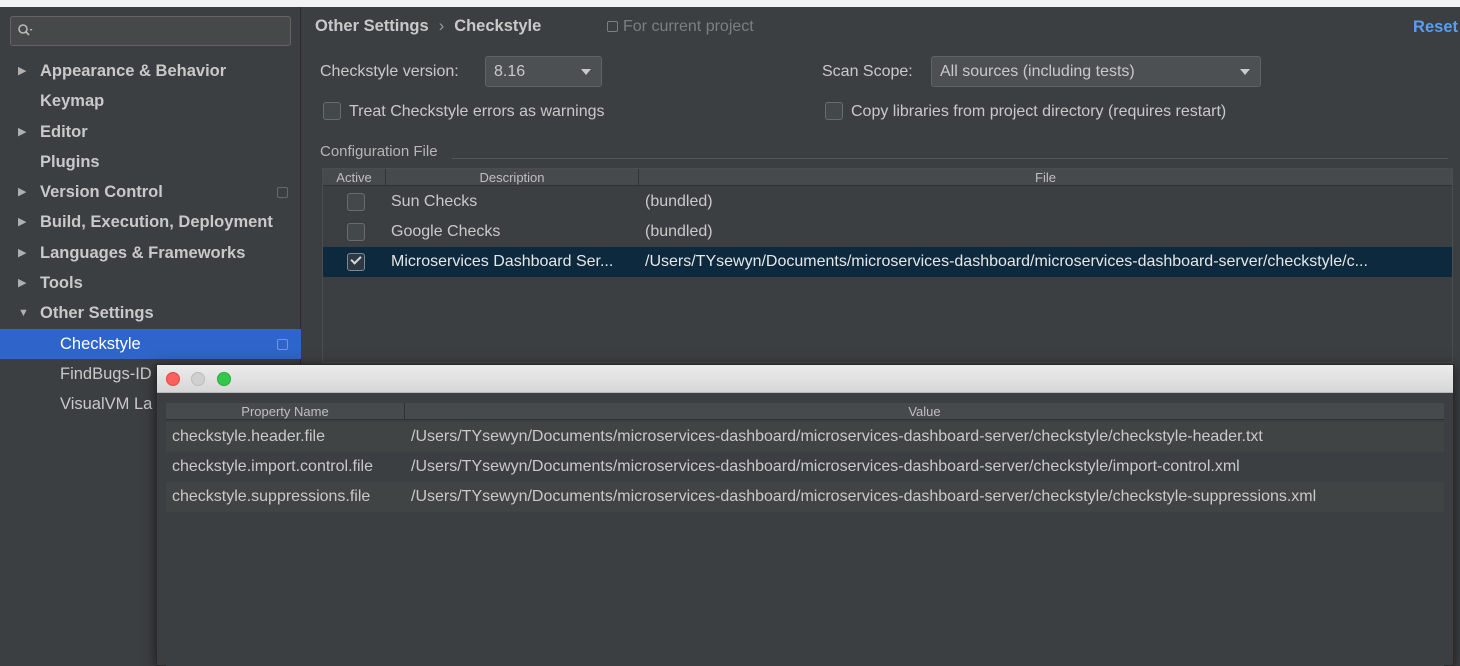 This screenshot has height=666, width=1460. I want to click on sidebar-item-label: Tools, so click(61, 283).